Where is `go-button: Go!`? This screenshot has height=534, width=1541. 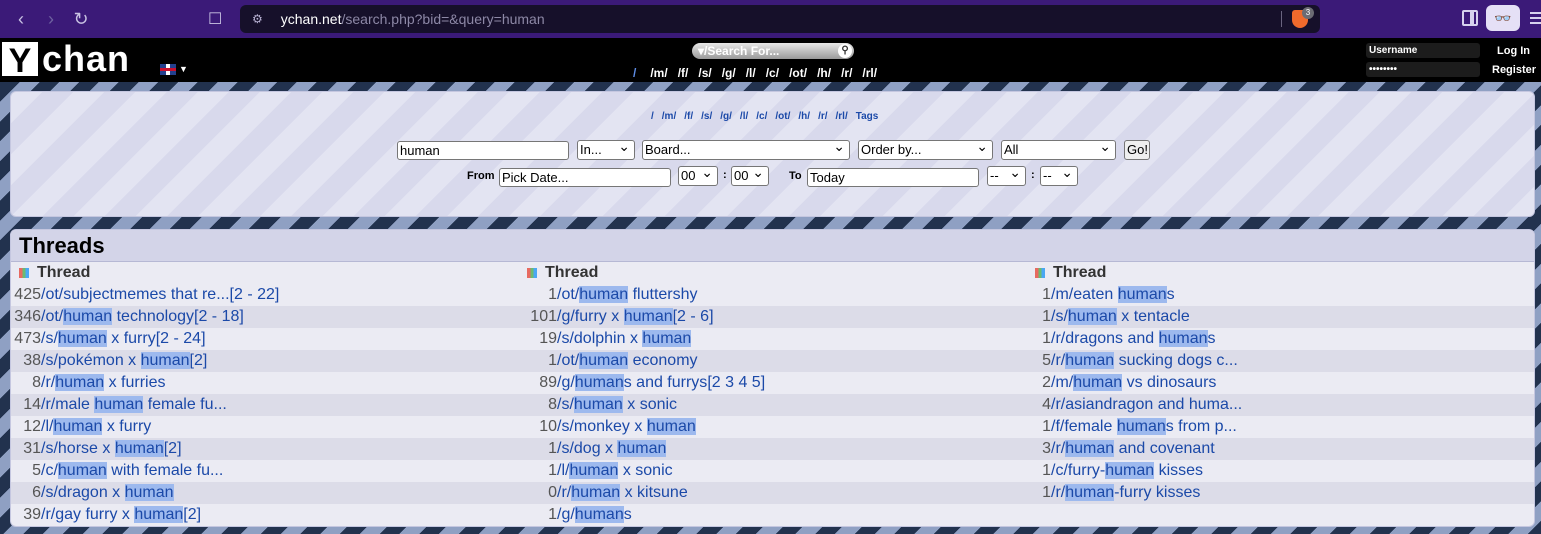 go-button: Go! is located at coordinates (1137, 150).